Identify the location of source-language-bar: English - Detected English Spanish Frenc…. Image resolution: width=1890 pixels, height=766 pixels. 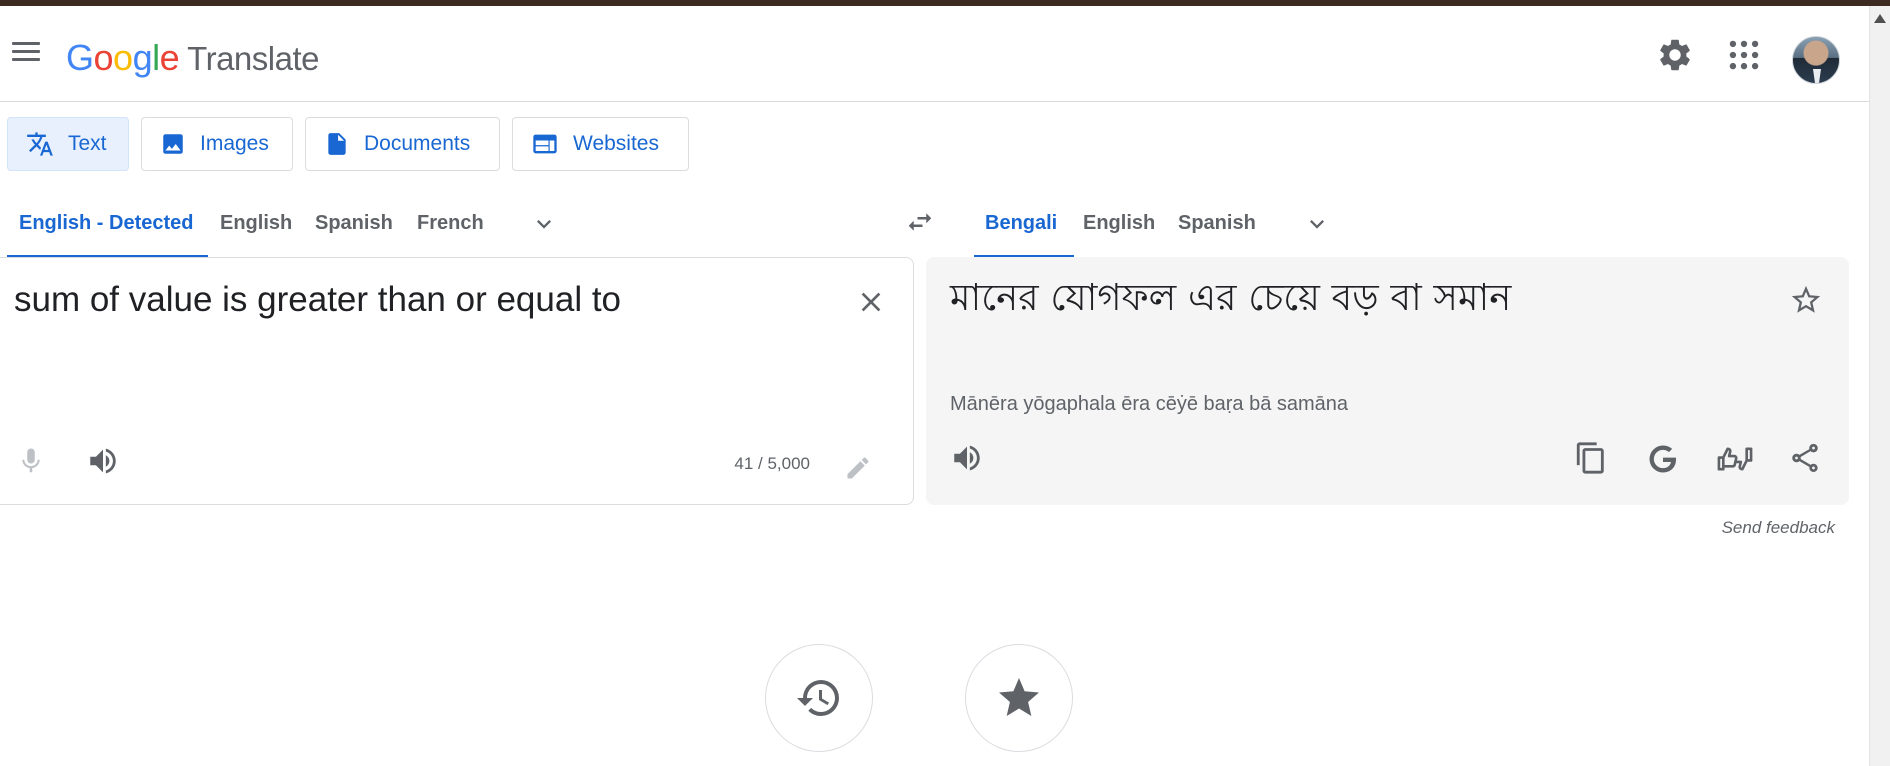
(450, 227).